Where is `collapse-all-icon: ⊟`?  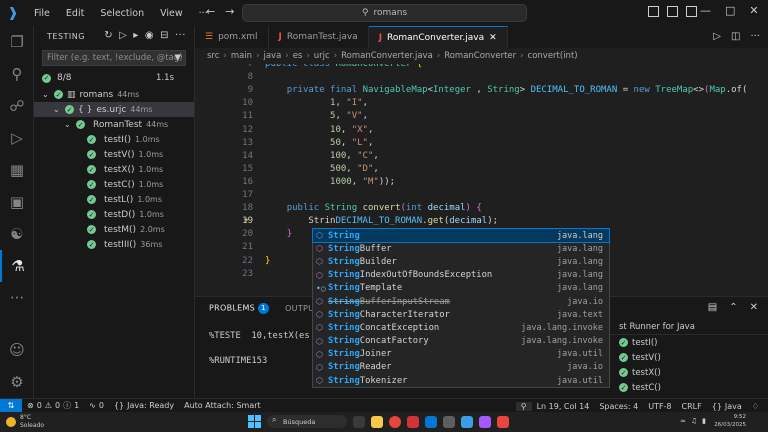 collapse-all-icon: ⊟ is located at coordinates (164, 35).